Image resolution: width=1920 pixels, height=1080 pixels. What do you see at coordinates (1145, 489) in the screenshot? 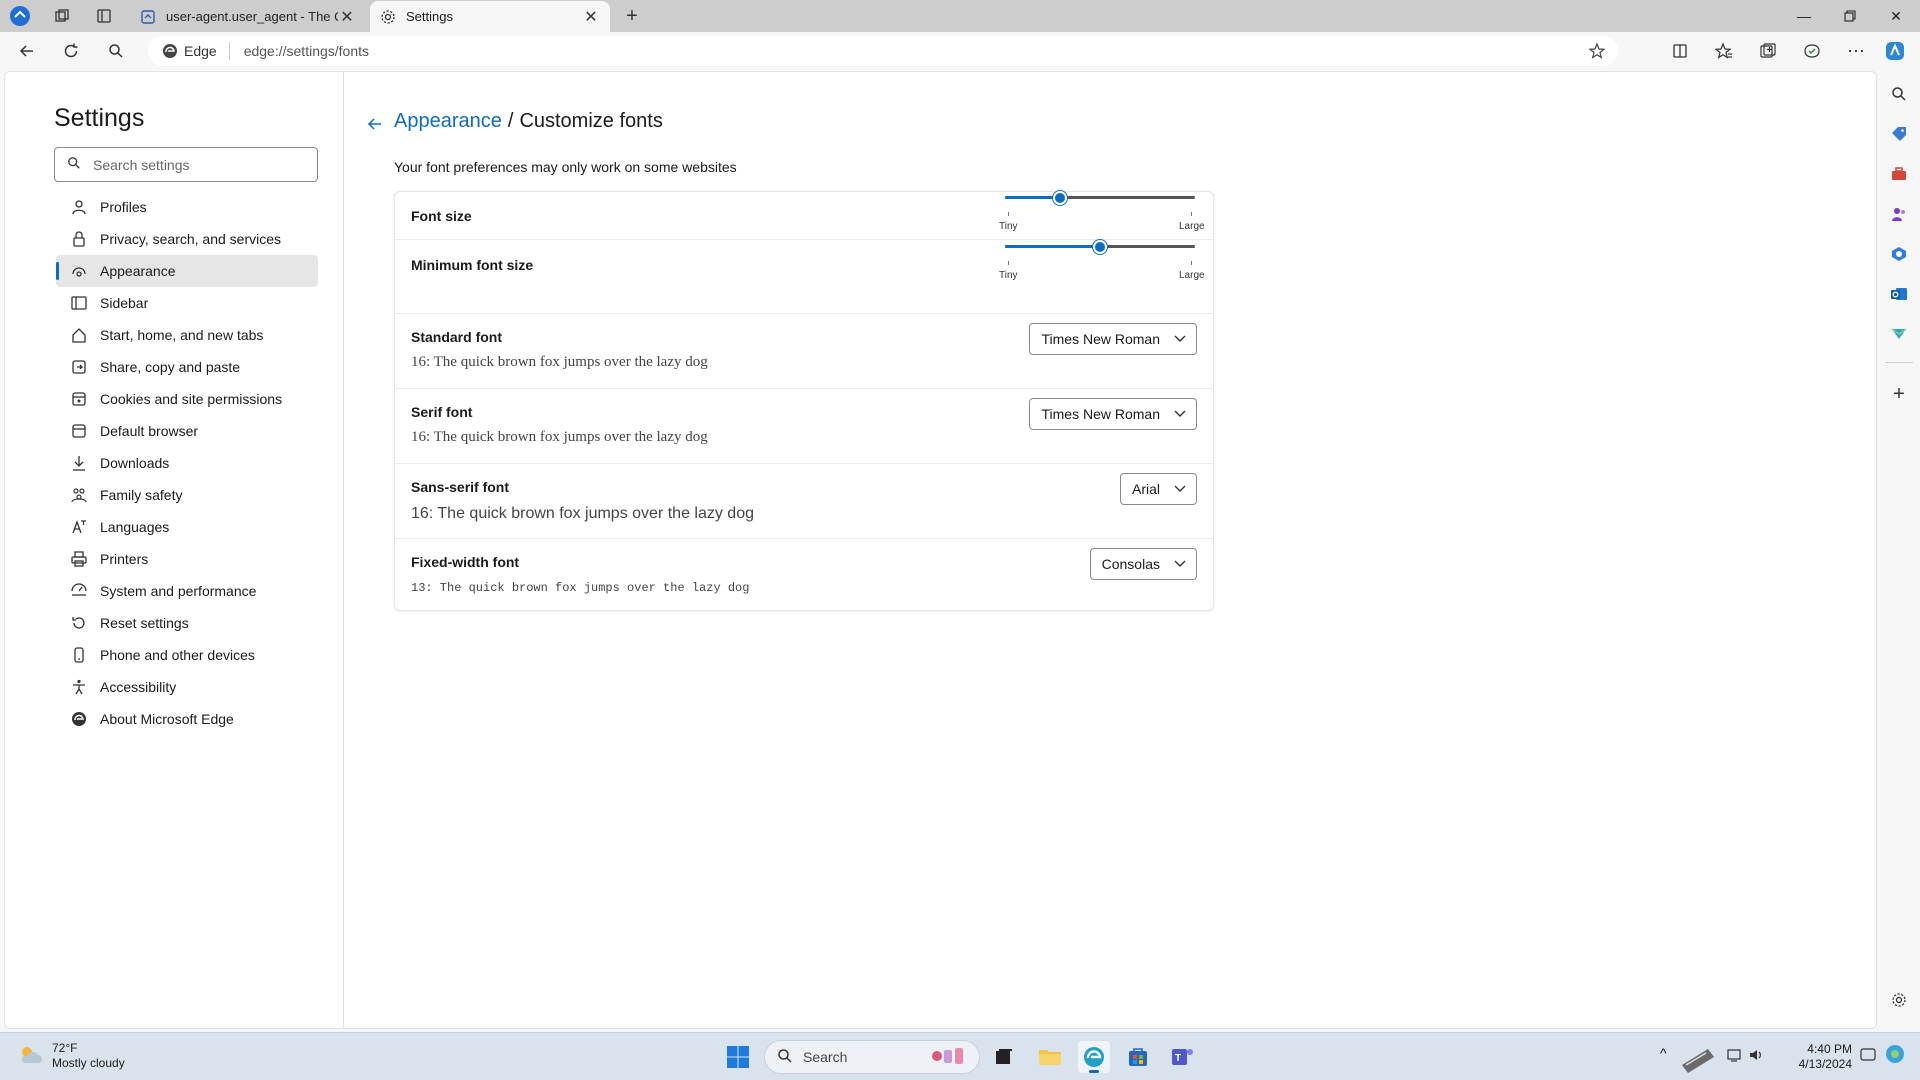
I see `dropdown-value: Arial` at bounding box center [1145, 489].